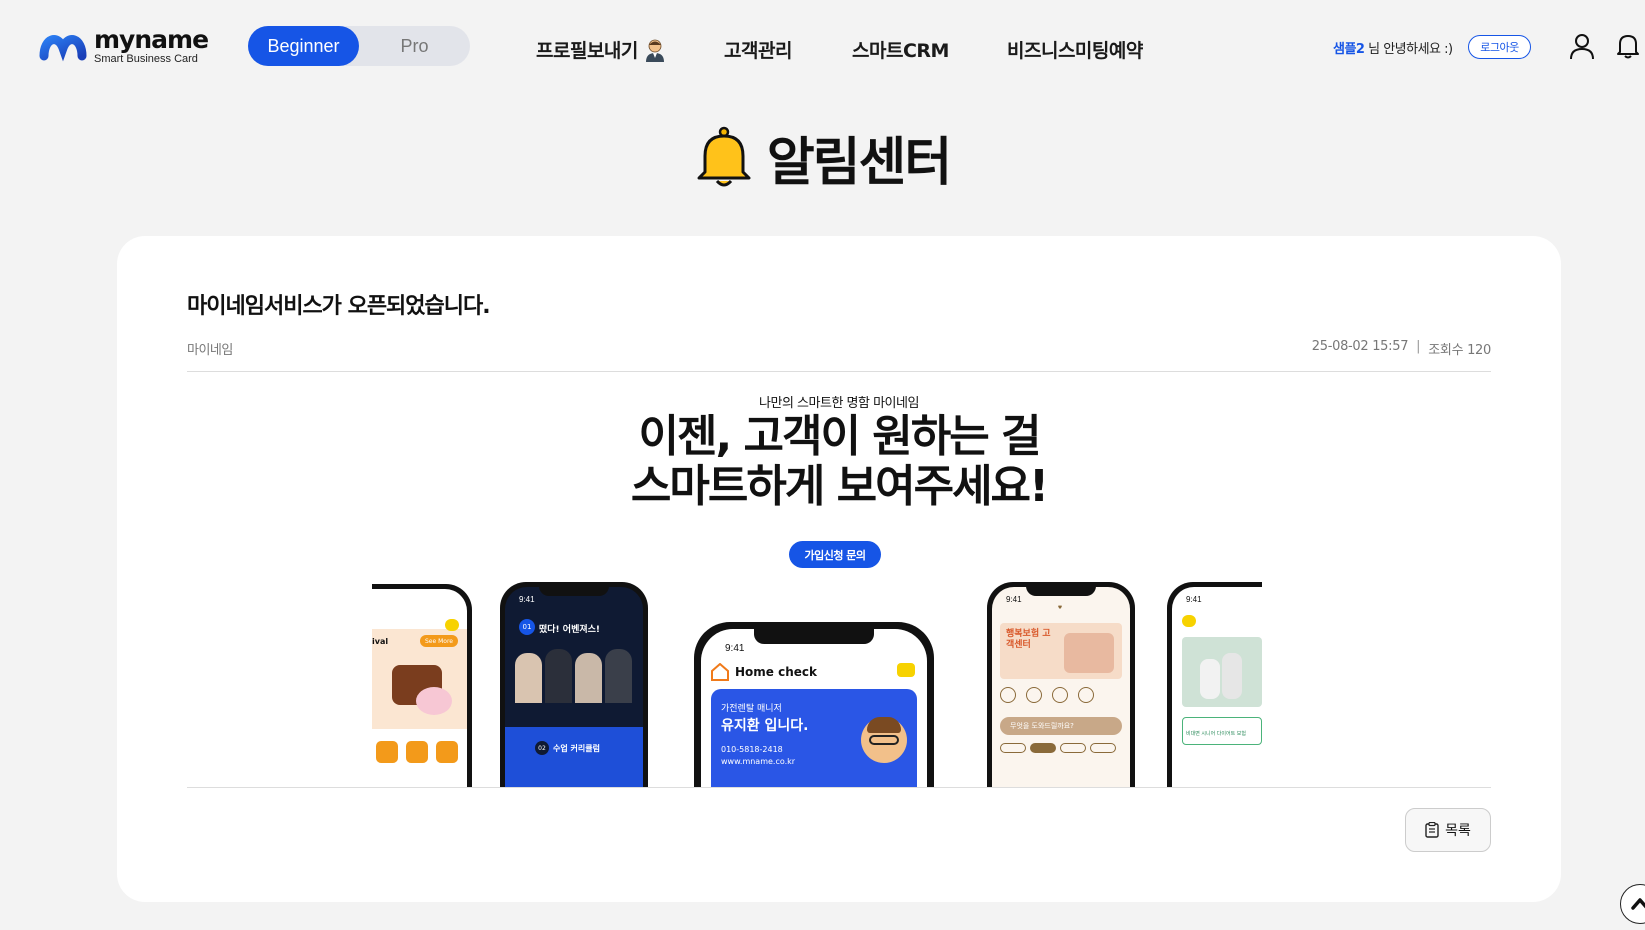  What do you see at coordinates (414, 46) in the screenshot?
I see `mode-pro-button: Pro` at bounding box center [414, 46].